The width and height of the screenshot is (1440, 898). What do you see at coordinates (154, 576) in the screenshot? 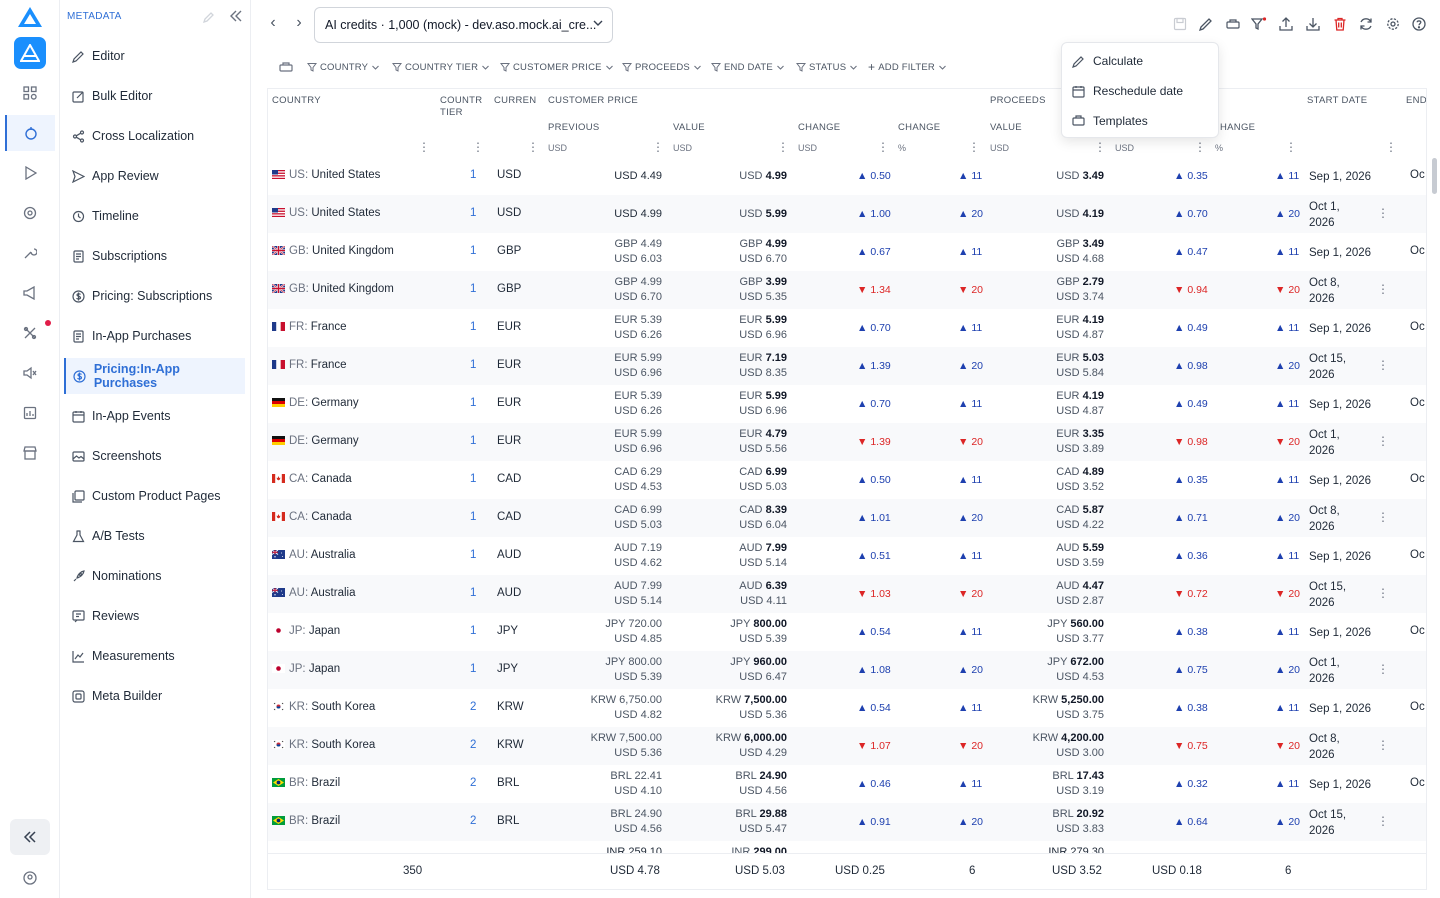
I see `sidebar-item-nominations: Nominations` at bounding box center [154, 576].